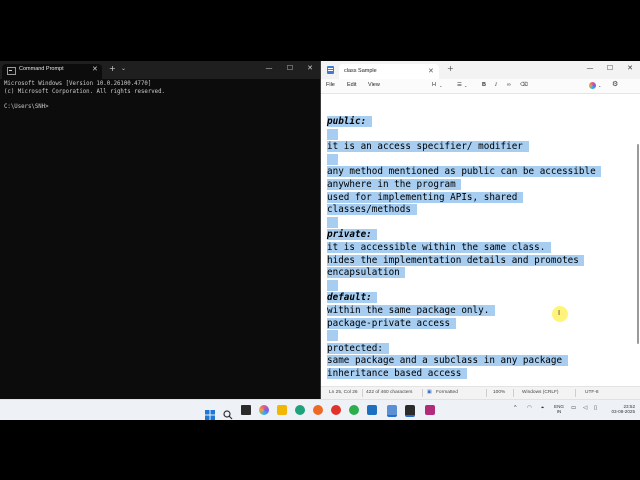 The width and height of the screenshot is (640, 480). Describe the element at coordinates (354, 410) in the screenshot. I see `chrome-alt-icon` at that location.